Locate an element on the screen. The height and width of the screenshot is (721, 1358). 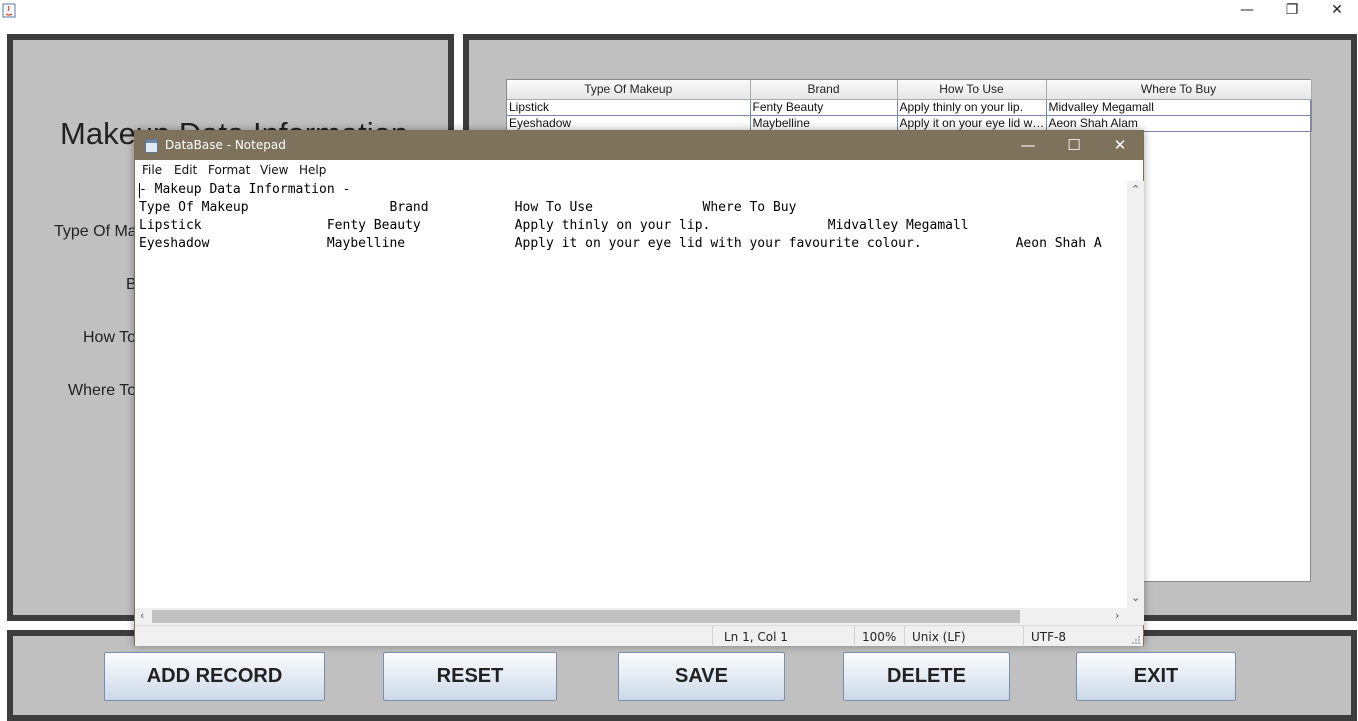
exit-button: EXIT is located at coordinates (1156, 676).